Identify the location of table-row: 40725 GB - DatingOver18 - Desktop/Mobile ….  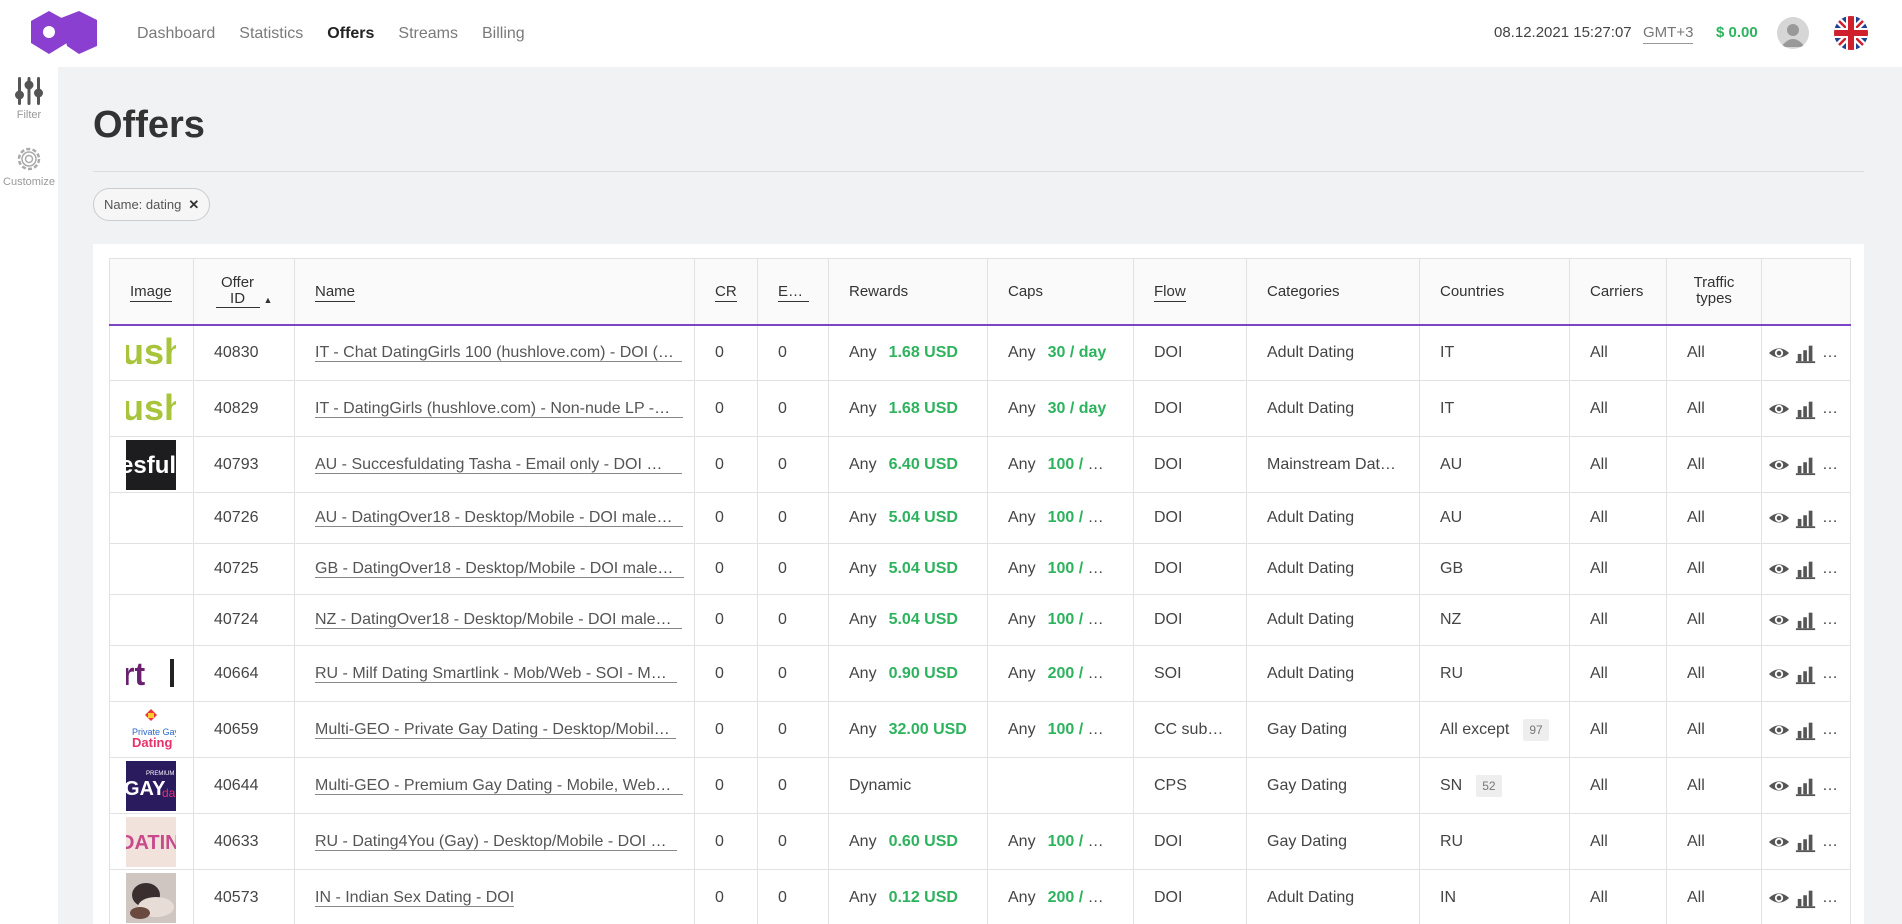
(980, 569).